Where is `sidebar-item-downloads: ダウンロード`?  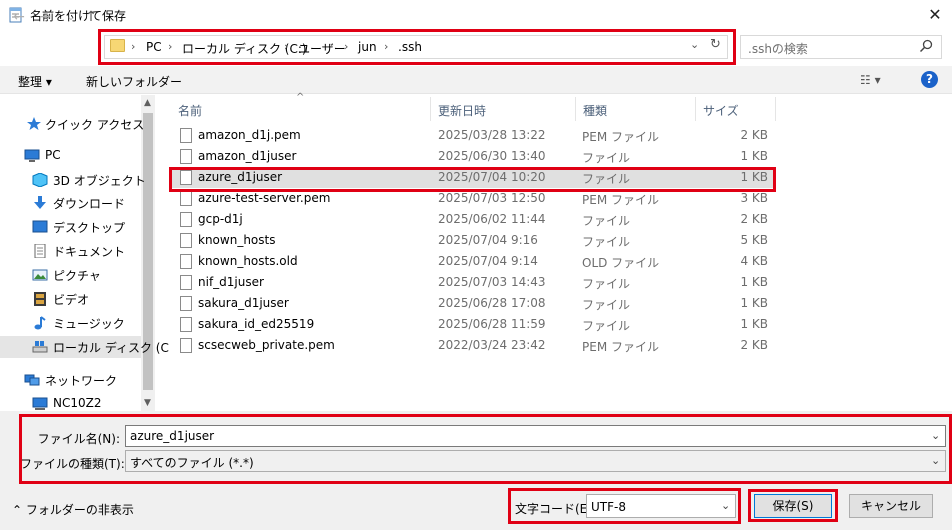
sidebar-item-downloads: ダウンロード is located at coordinates (70, 203).